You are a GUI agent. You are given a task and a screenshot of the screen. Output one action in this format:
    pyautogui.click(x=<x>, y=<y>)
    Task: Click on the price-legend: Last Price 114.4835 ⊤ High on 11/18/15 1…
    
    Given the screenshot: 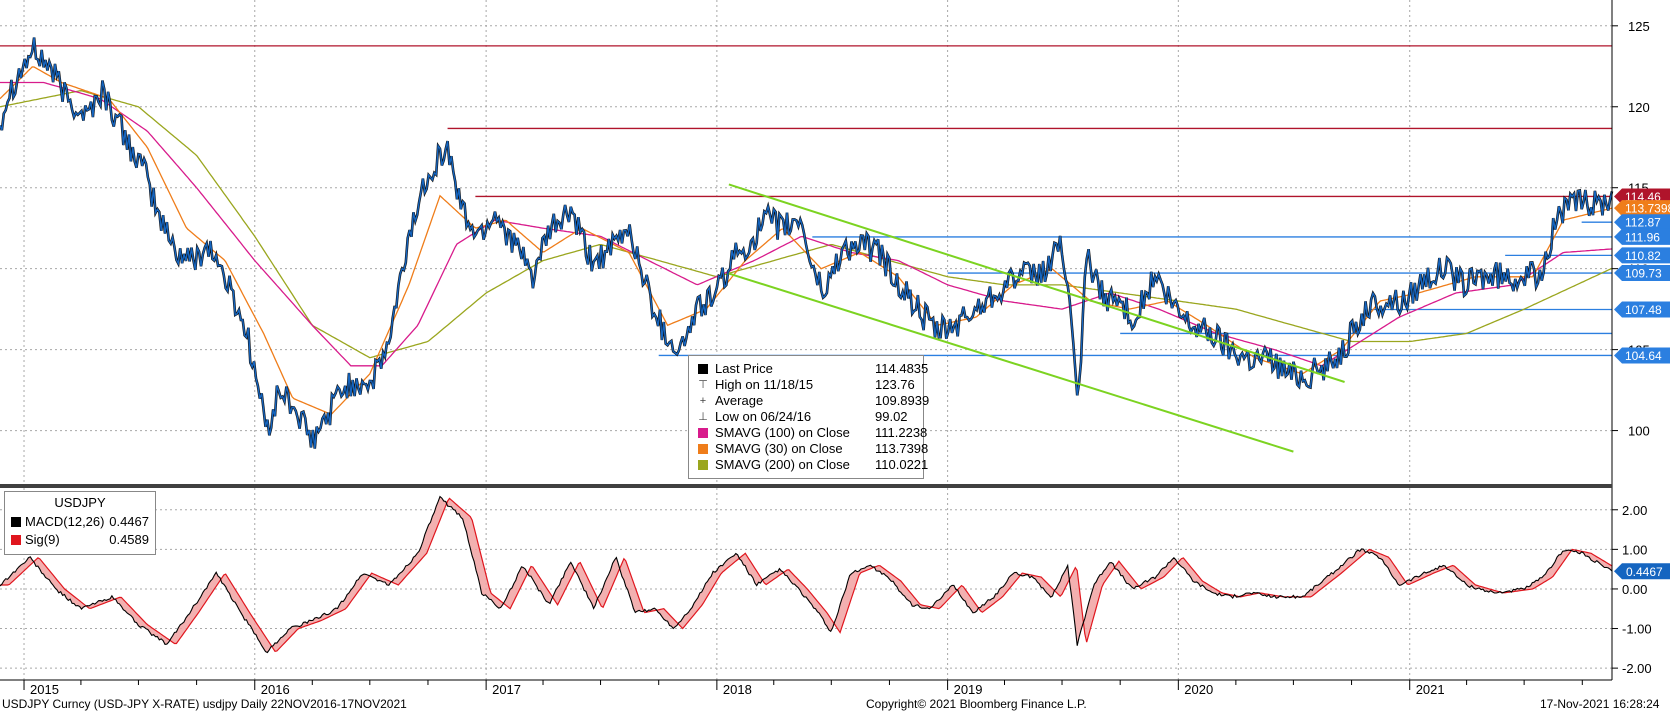 What is the action you would take?
    pyautogui.click(x=808, y=417)
    